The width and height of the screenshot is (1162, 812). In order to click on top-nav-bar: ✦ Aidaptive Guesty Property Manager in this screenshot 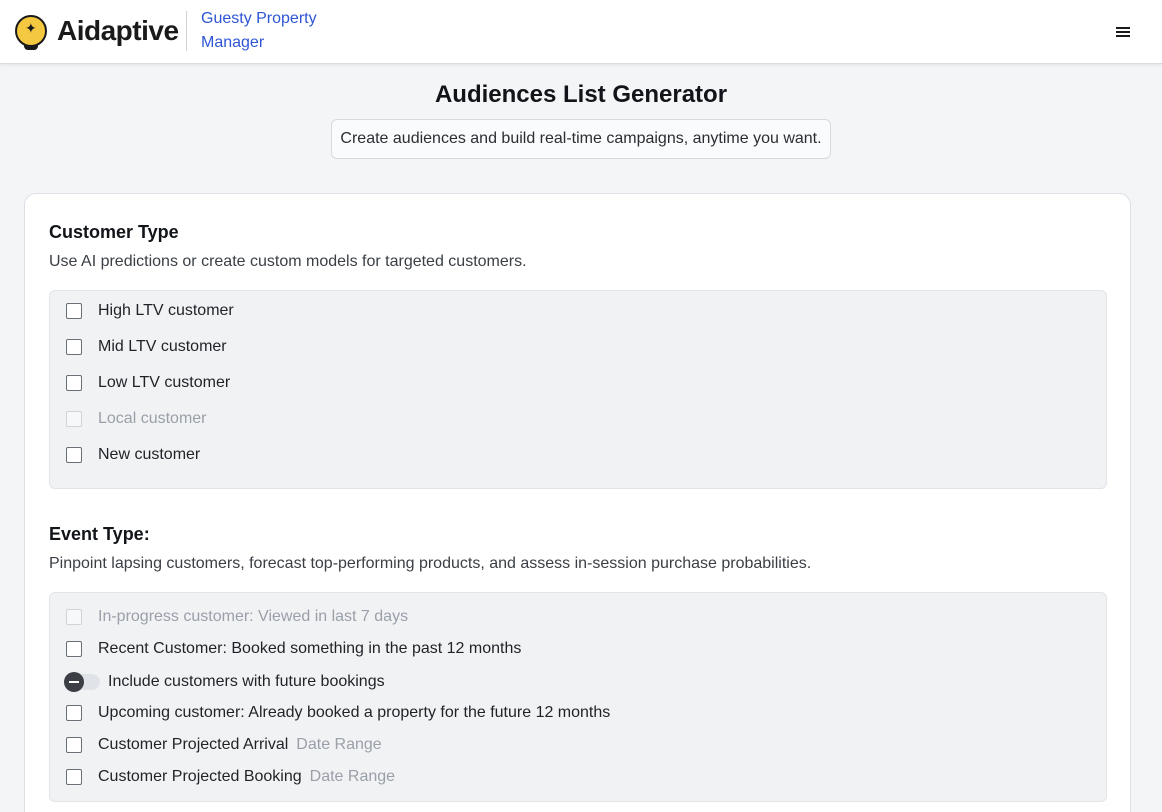, I will do `click(581, 32)`.